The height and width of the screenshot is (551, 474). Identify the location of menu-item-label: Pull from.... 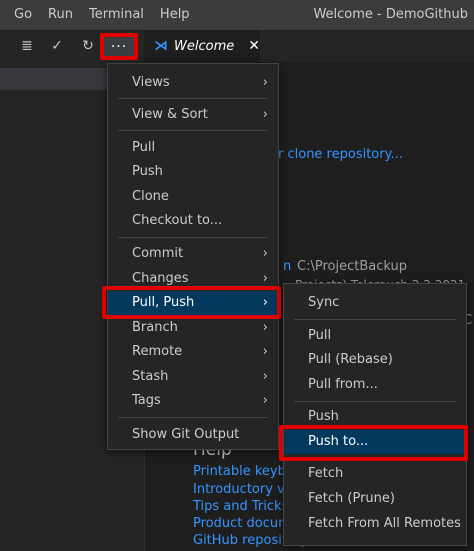
(343, 384).